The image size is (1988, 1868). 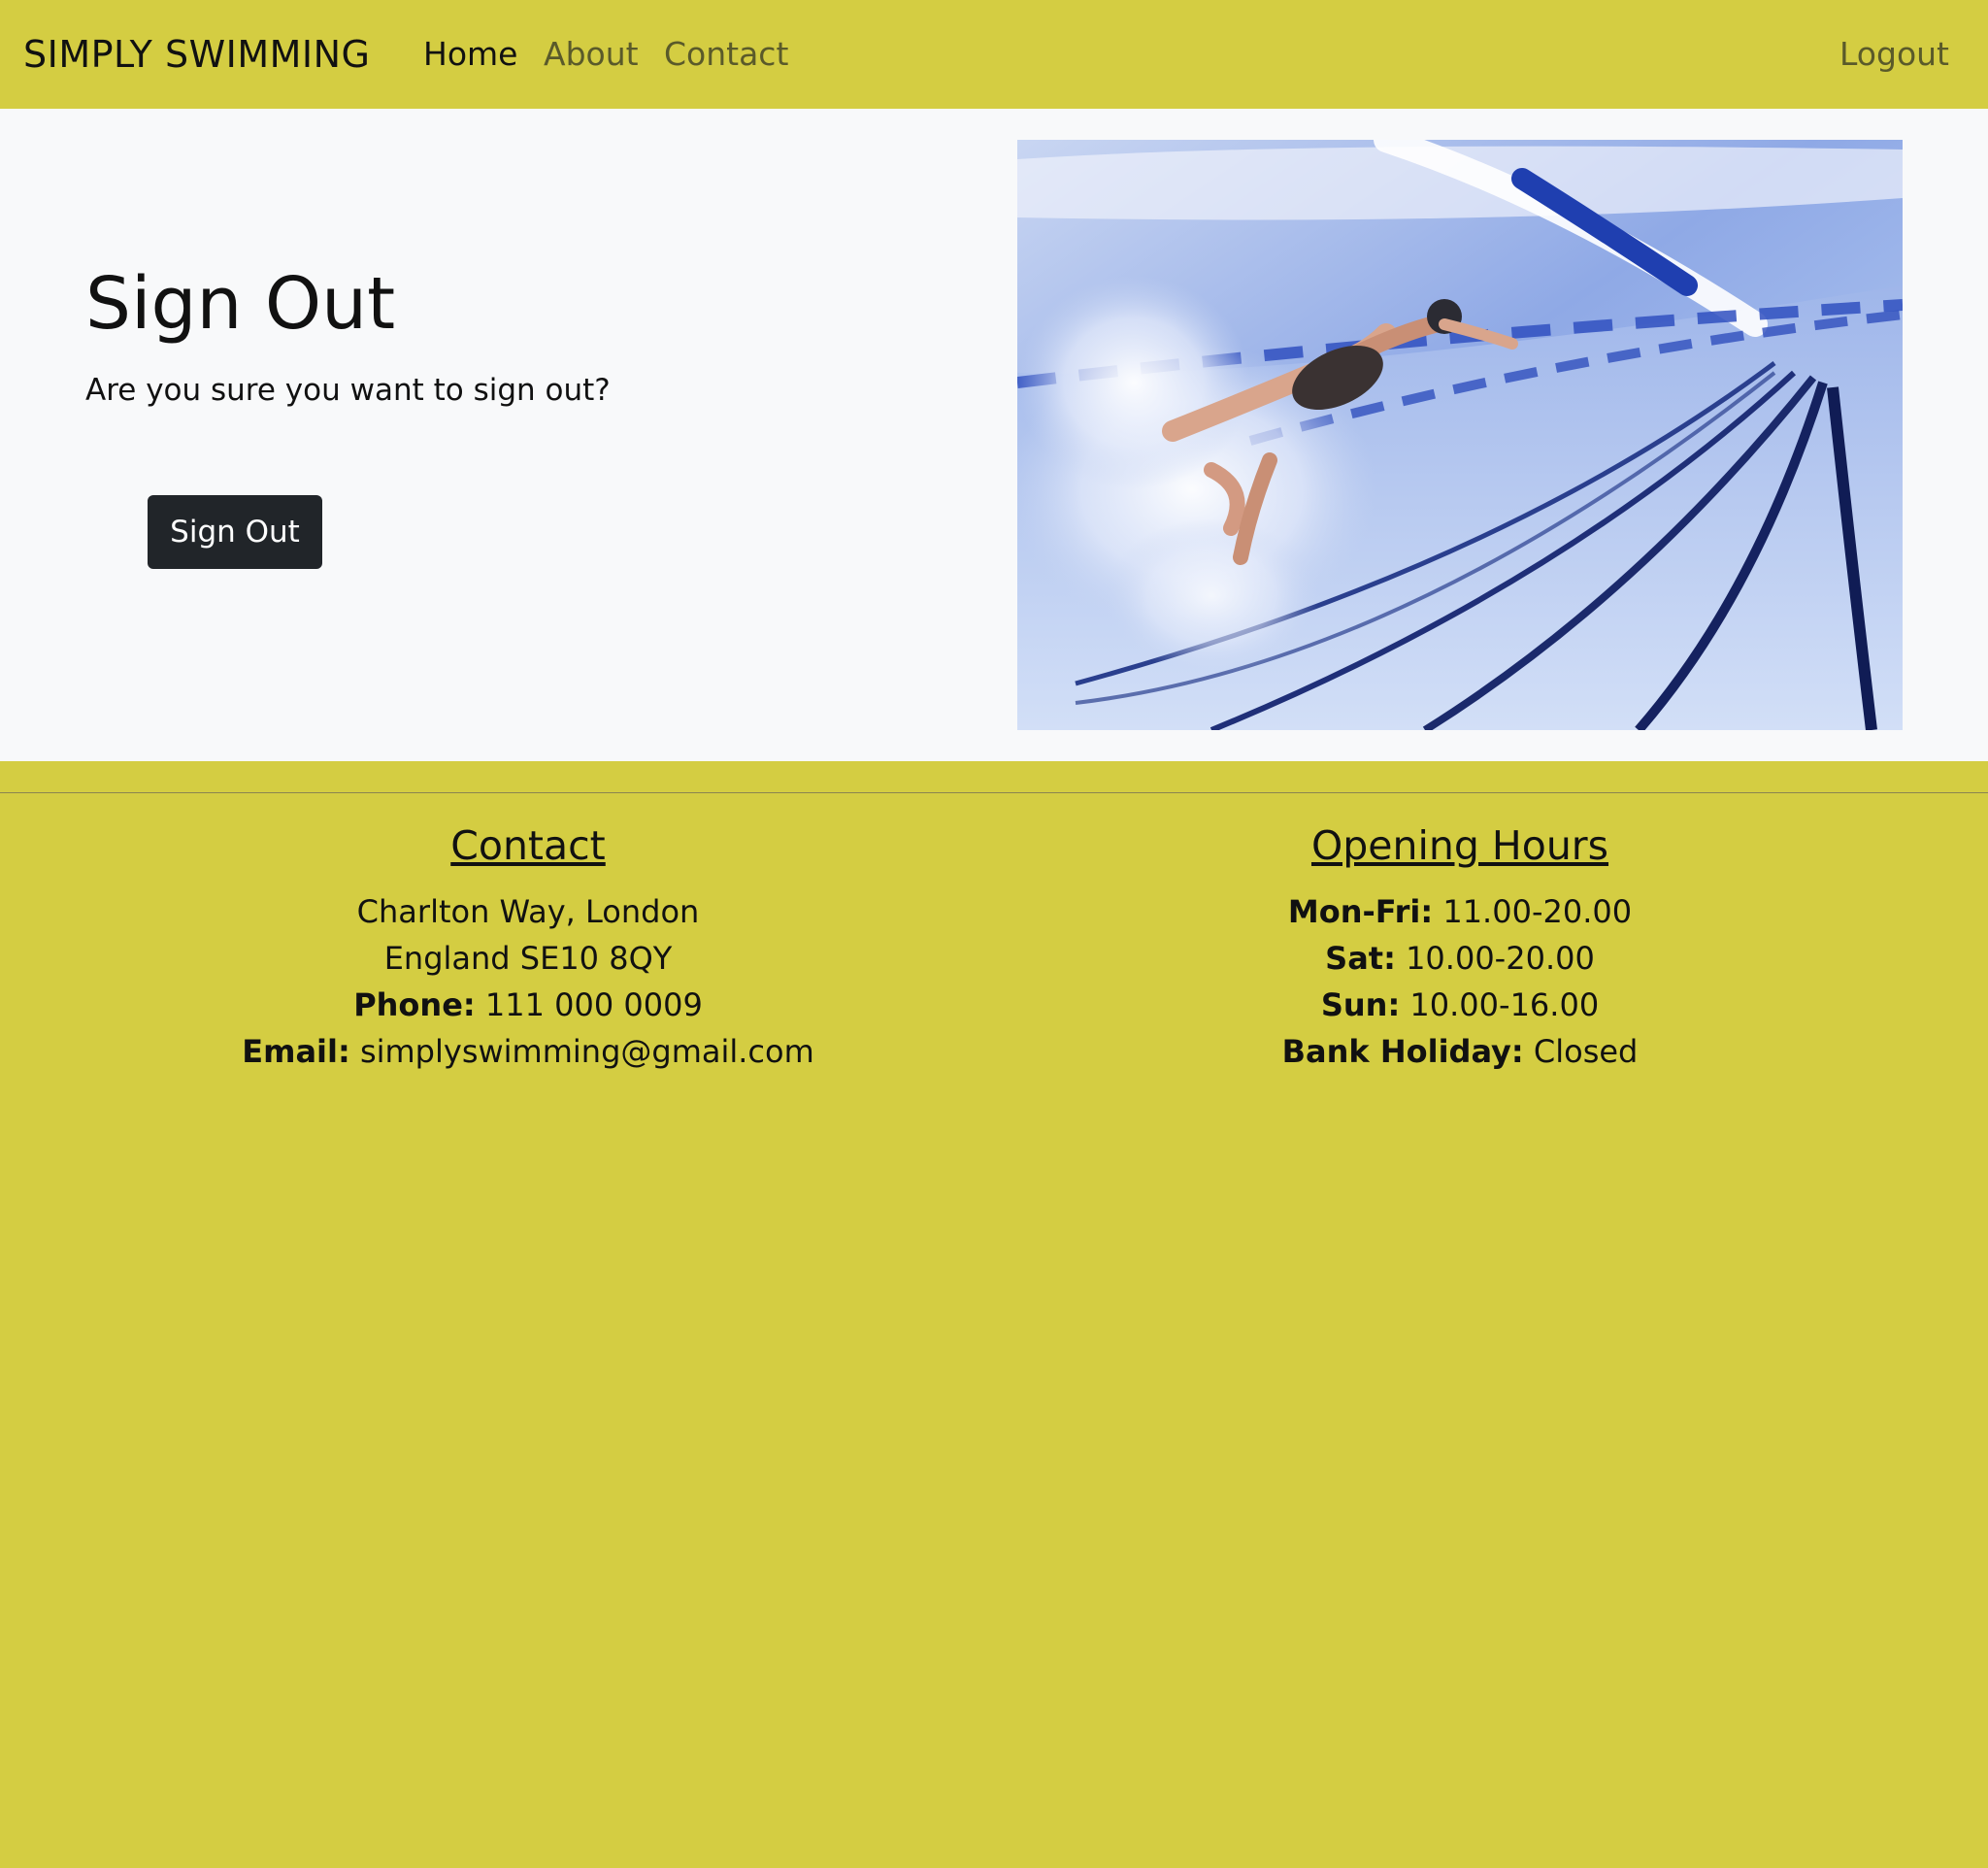 What do you see at coordinates (528, 912) in the screenshot?
I see `address-line-1: Charlton Way, London` at bounding box center [528, 912].